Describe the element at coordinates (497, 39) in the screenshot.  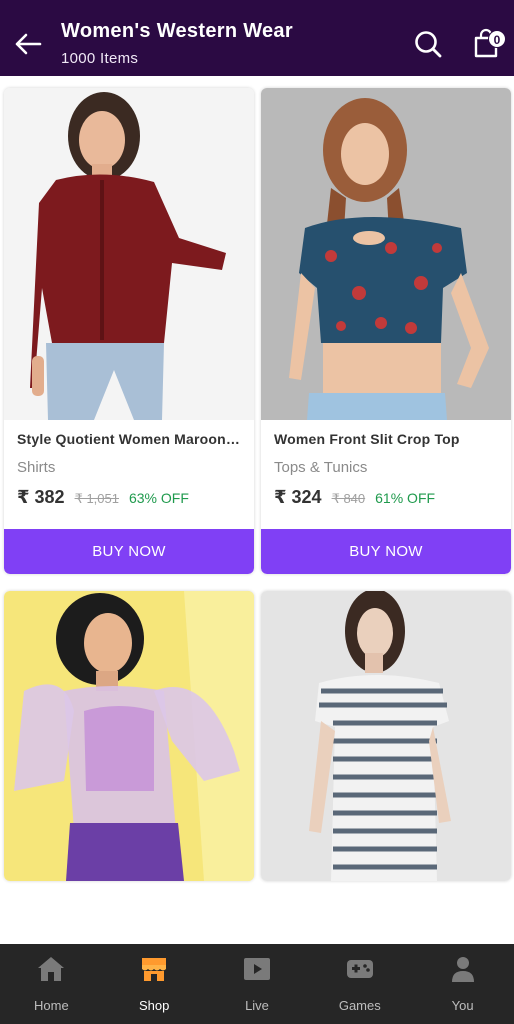
I see `cart-count-badge: 0` at that location.